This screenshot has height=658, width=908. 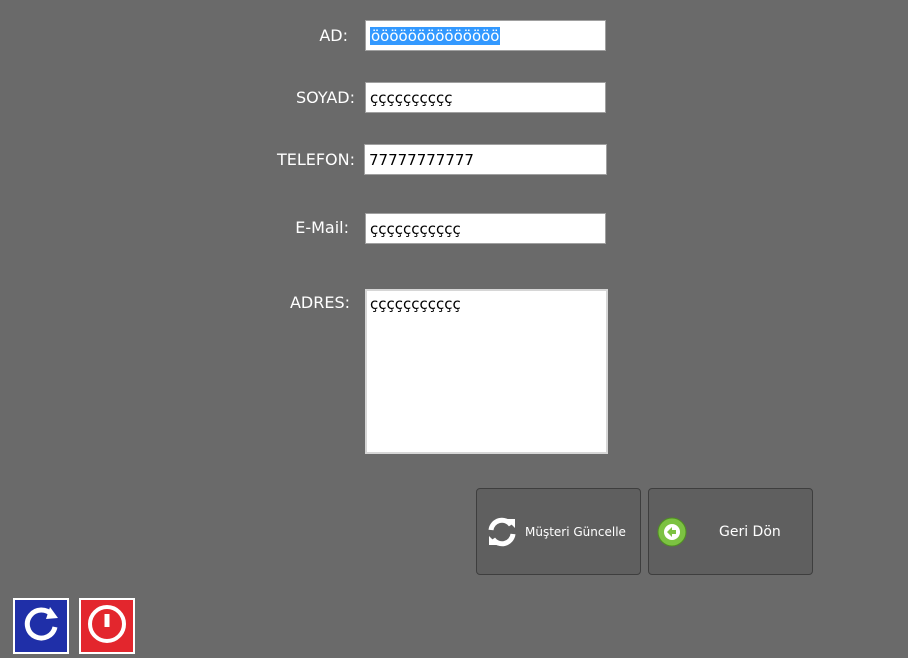 I want to click on ad-value: öööööööööööööö, so click(x=435, y=35).